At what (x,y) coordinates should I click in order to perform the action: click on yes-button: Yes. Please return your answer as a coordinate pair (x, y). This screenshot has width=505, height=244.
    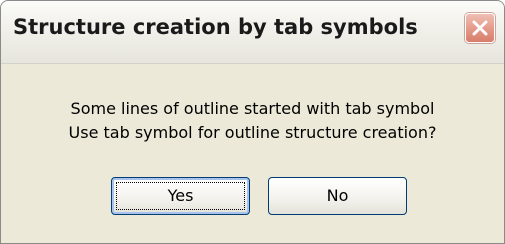
    Looking at the image, I should click on (180, 196).